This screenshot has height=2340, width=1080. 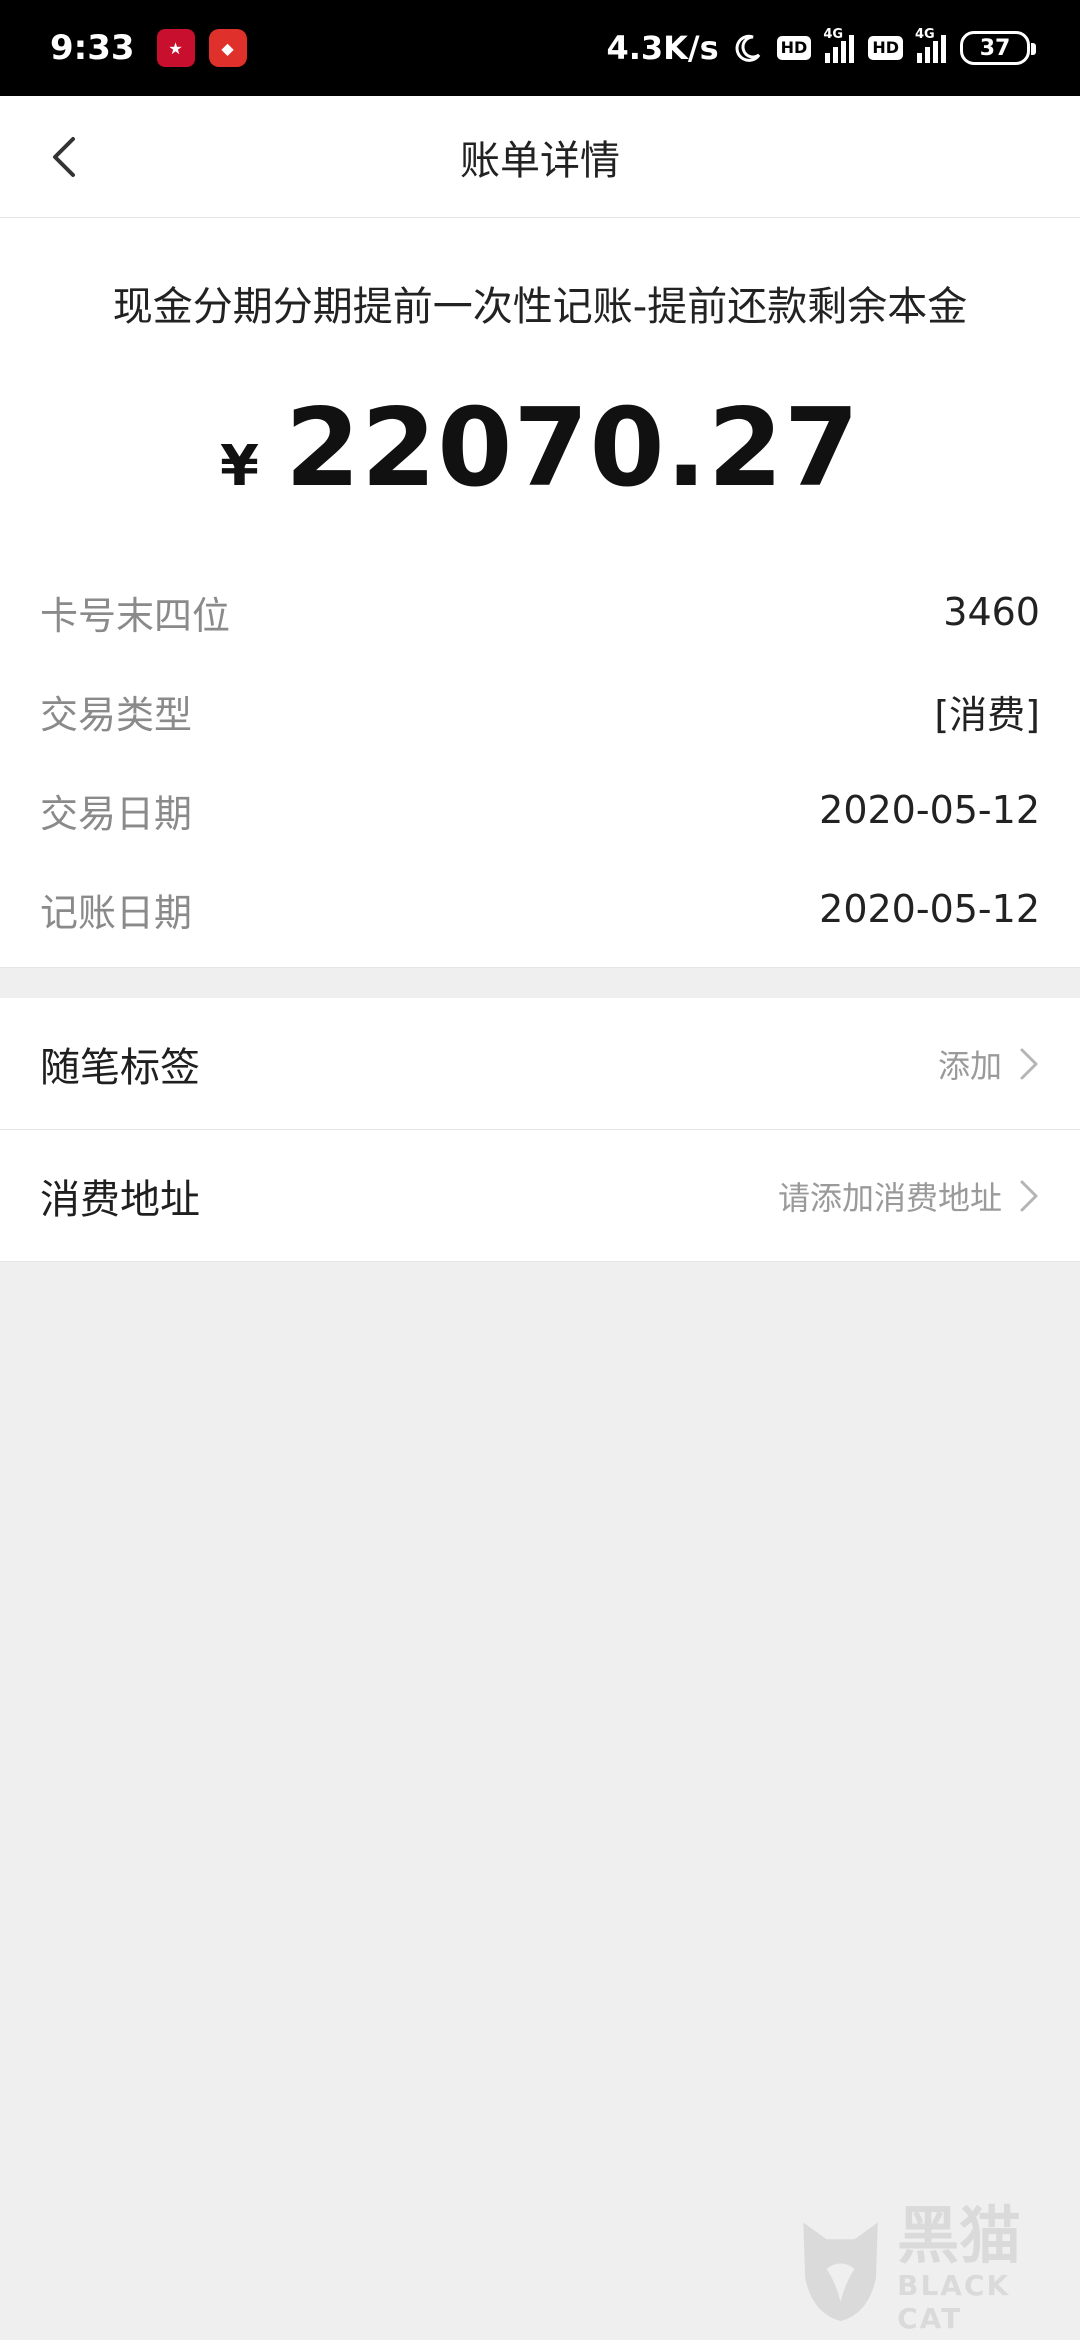 I want to click on info-label: 卡号末四位, so click(x=135, y=615).